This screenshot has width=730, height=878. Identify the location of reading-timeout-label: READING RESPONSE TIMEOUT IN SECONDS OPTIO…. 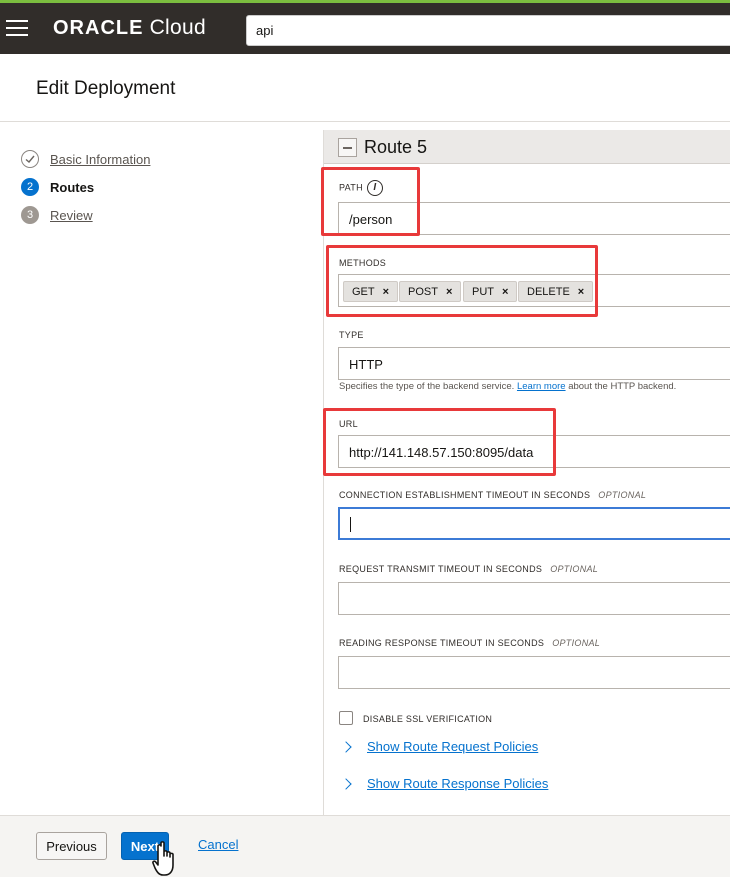
(469, 643).